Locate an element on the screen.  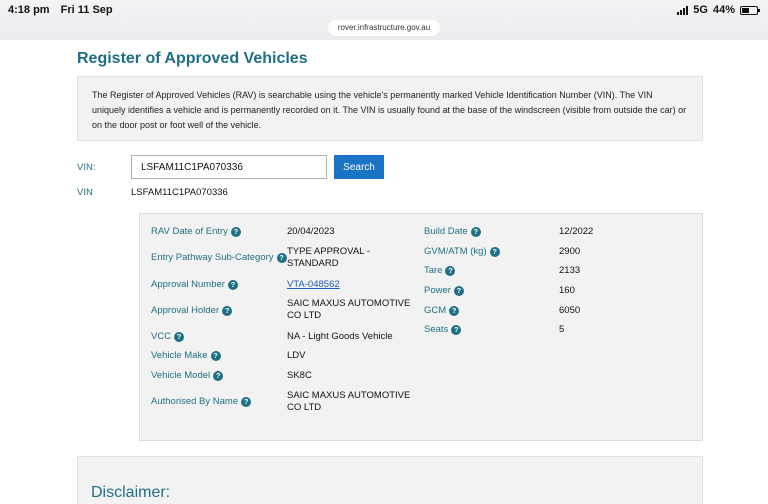
vehicle-model-label: Vehicle Model ? is located at coordinates (187, 375).